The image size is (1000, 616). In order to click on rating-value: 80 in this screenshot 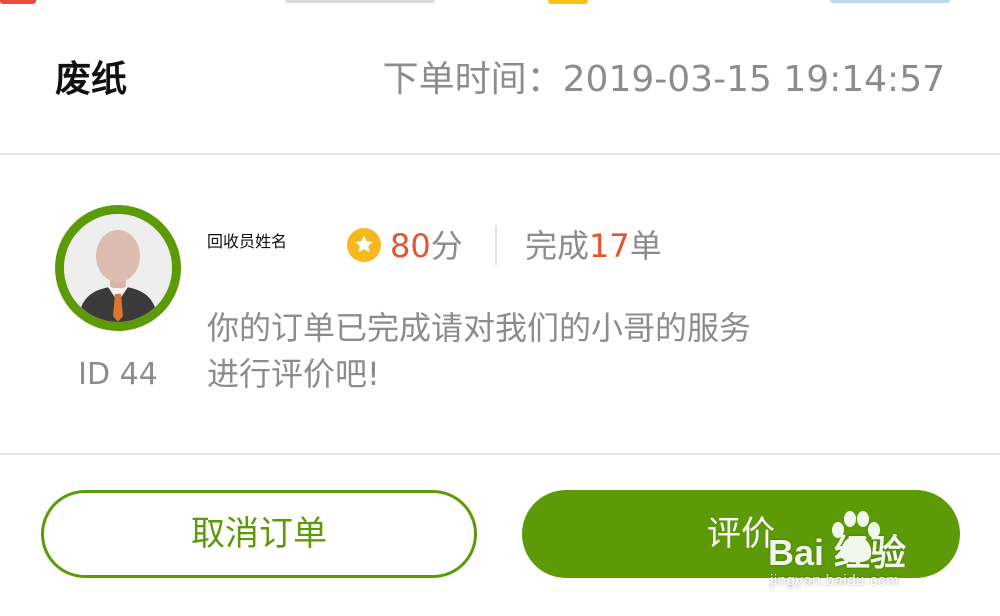, I will do `click(410, 246)`.